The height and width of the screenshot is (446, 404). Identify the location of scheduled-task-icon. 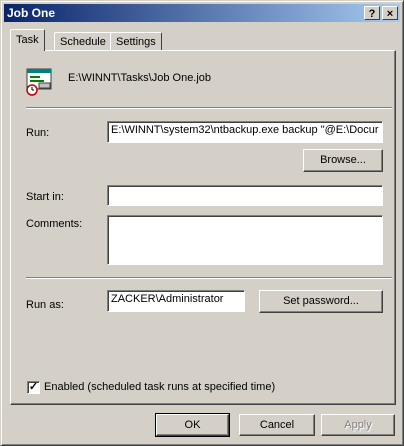
(39, 82).